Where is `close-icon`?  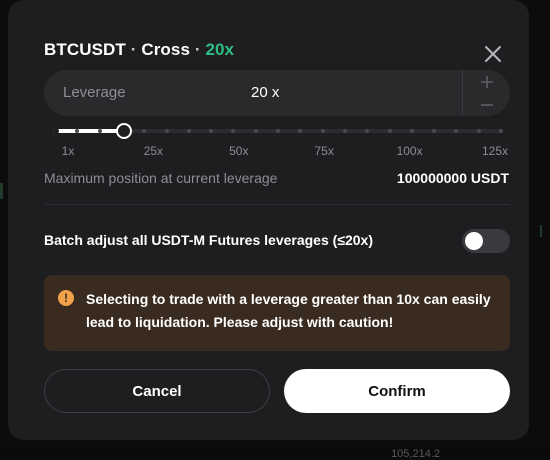
close-icon is located at coordinates (493, 54).